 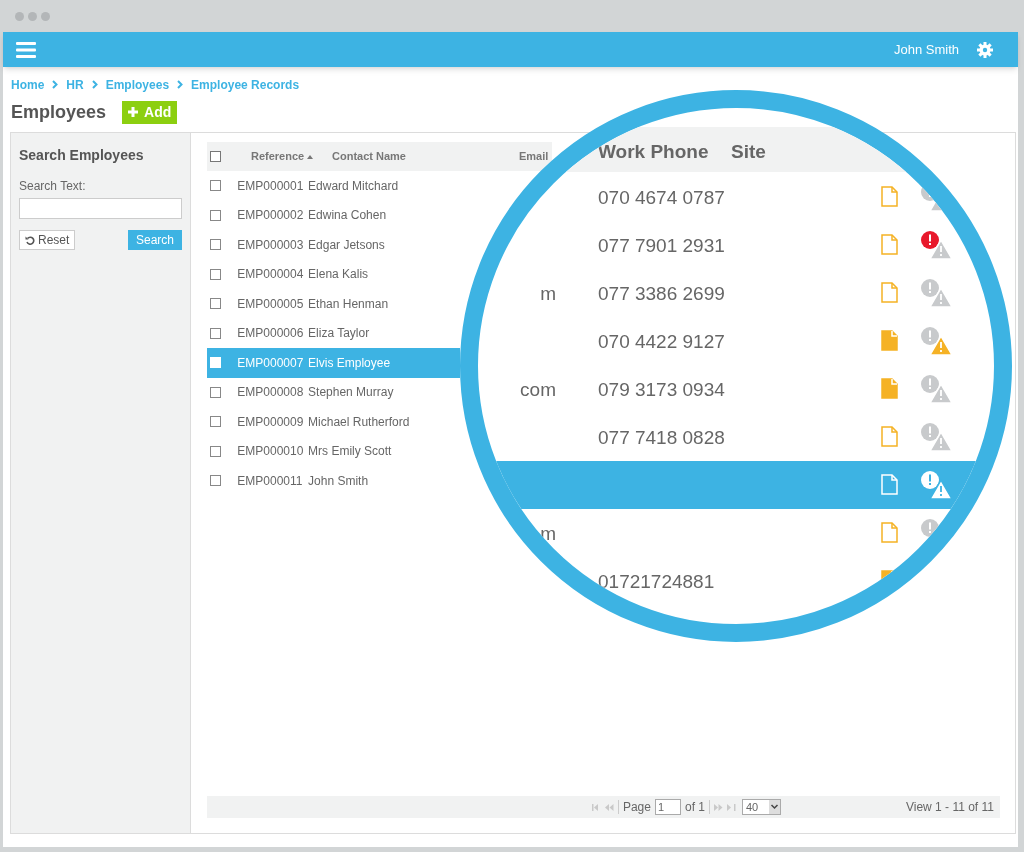 I want to click on table-row: EMP000009 Michael Rutherford, so click(x=333, y=422).